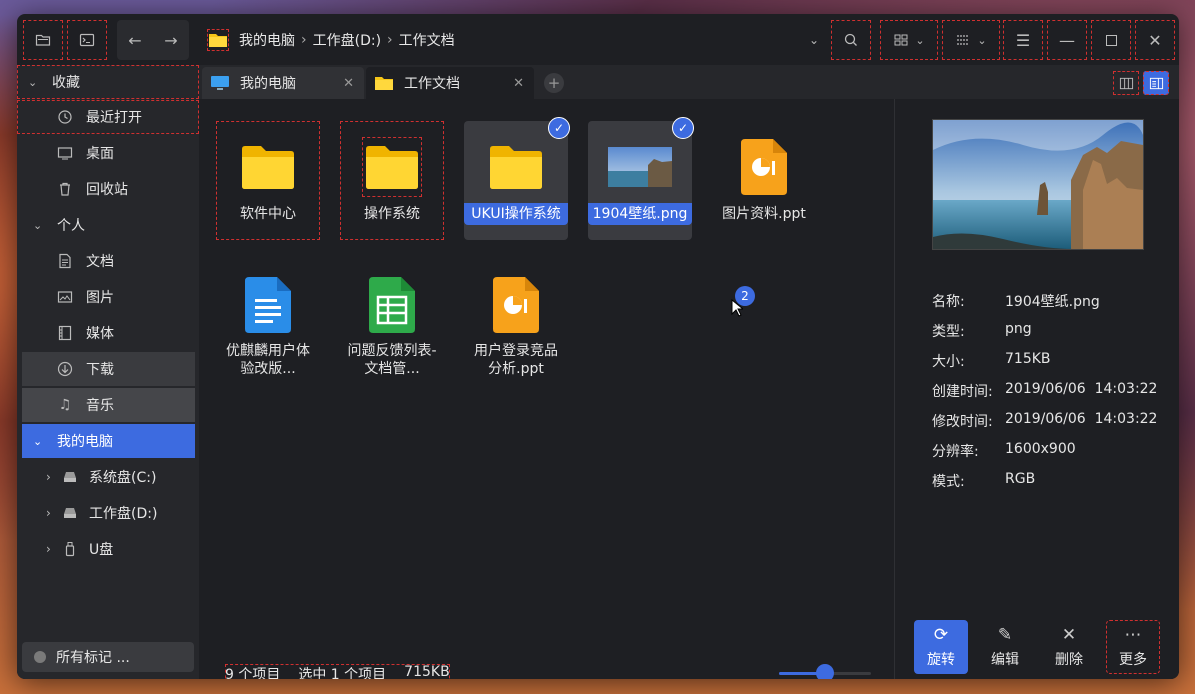 The image size is (1195, 694). I want to click on new-window-button, so click(43, 40).